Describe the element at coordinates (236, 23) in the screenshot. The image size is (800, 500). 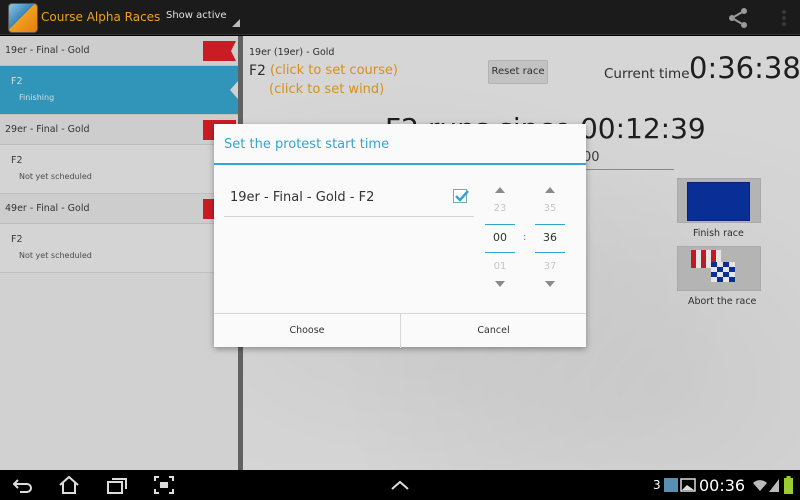
I see `spinner-indicator-icon` at that location.